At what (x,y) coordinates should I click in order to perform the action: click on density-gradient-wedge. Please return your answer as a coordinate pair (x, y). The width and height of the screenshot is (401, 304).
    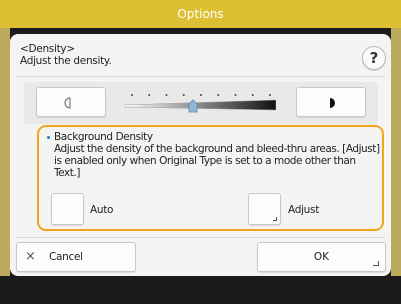
    Looking at the image, I should click on (200, 105).